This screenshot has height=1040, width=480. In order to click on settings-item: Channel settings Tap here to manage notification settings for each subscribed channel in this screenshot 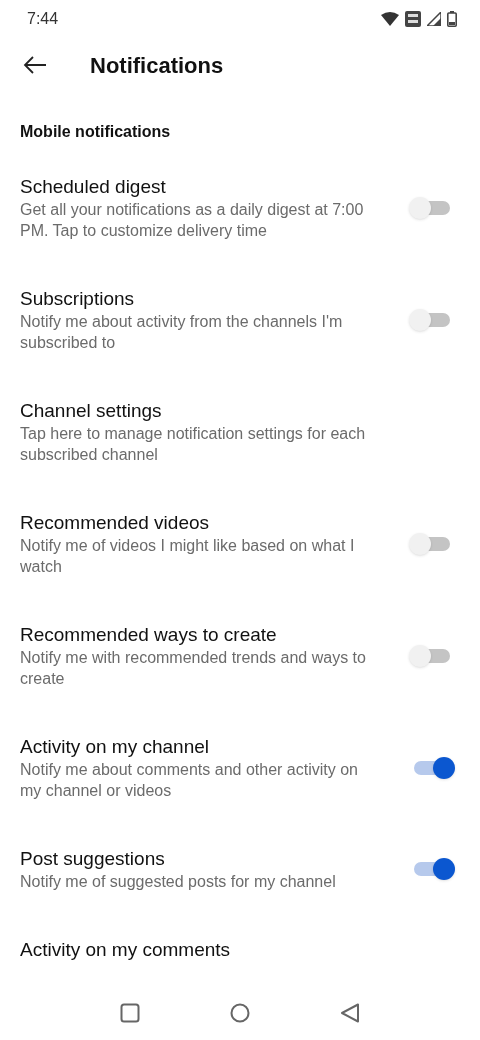, I will do `click(240, 432)`.